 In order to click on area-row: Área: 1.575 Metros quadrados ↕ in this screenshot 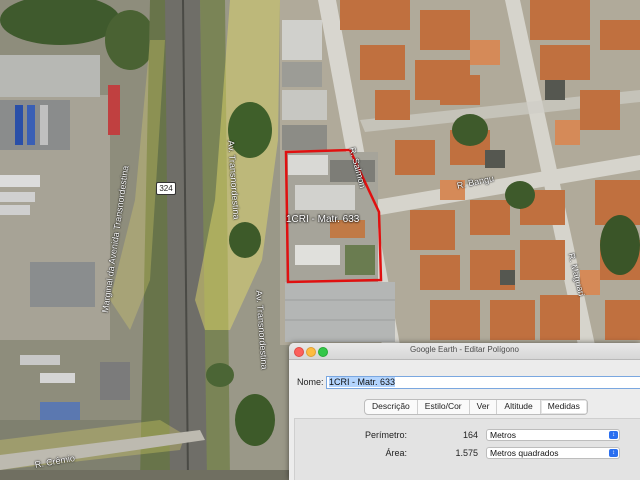, I will do `click(465, 454)`.